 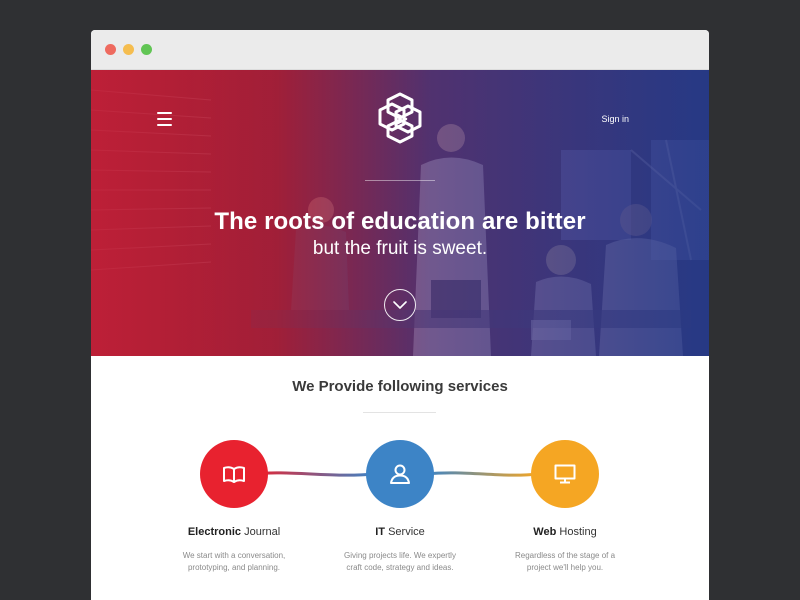 What do you see at coordinates (565, 532) in the screenshot?
I see `service-title: Web Hosting` at bounding box center [565, 532].